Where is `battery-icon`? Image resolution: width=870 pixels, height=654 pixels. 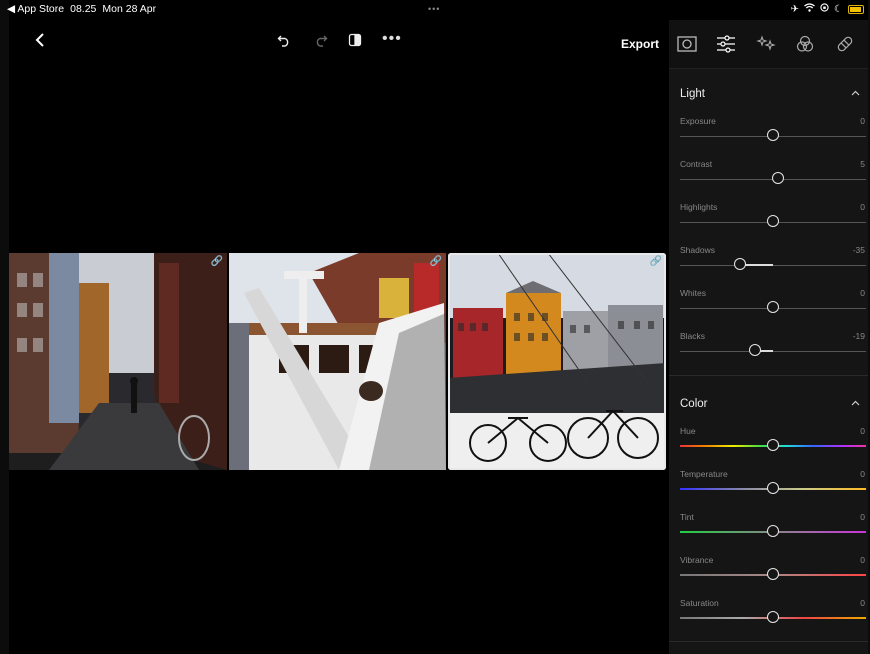 battery-icon is located at coordinates (856, 9).